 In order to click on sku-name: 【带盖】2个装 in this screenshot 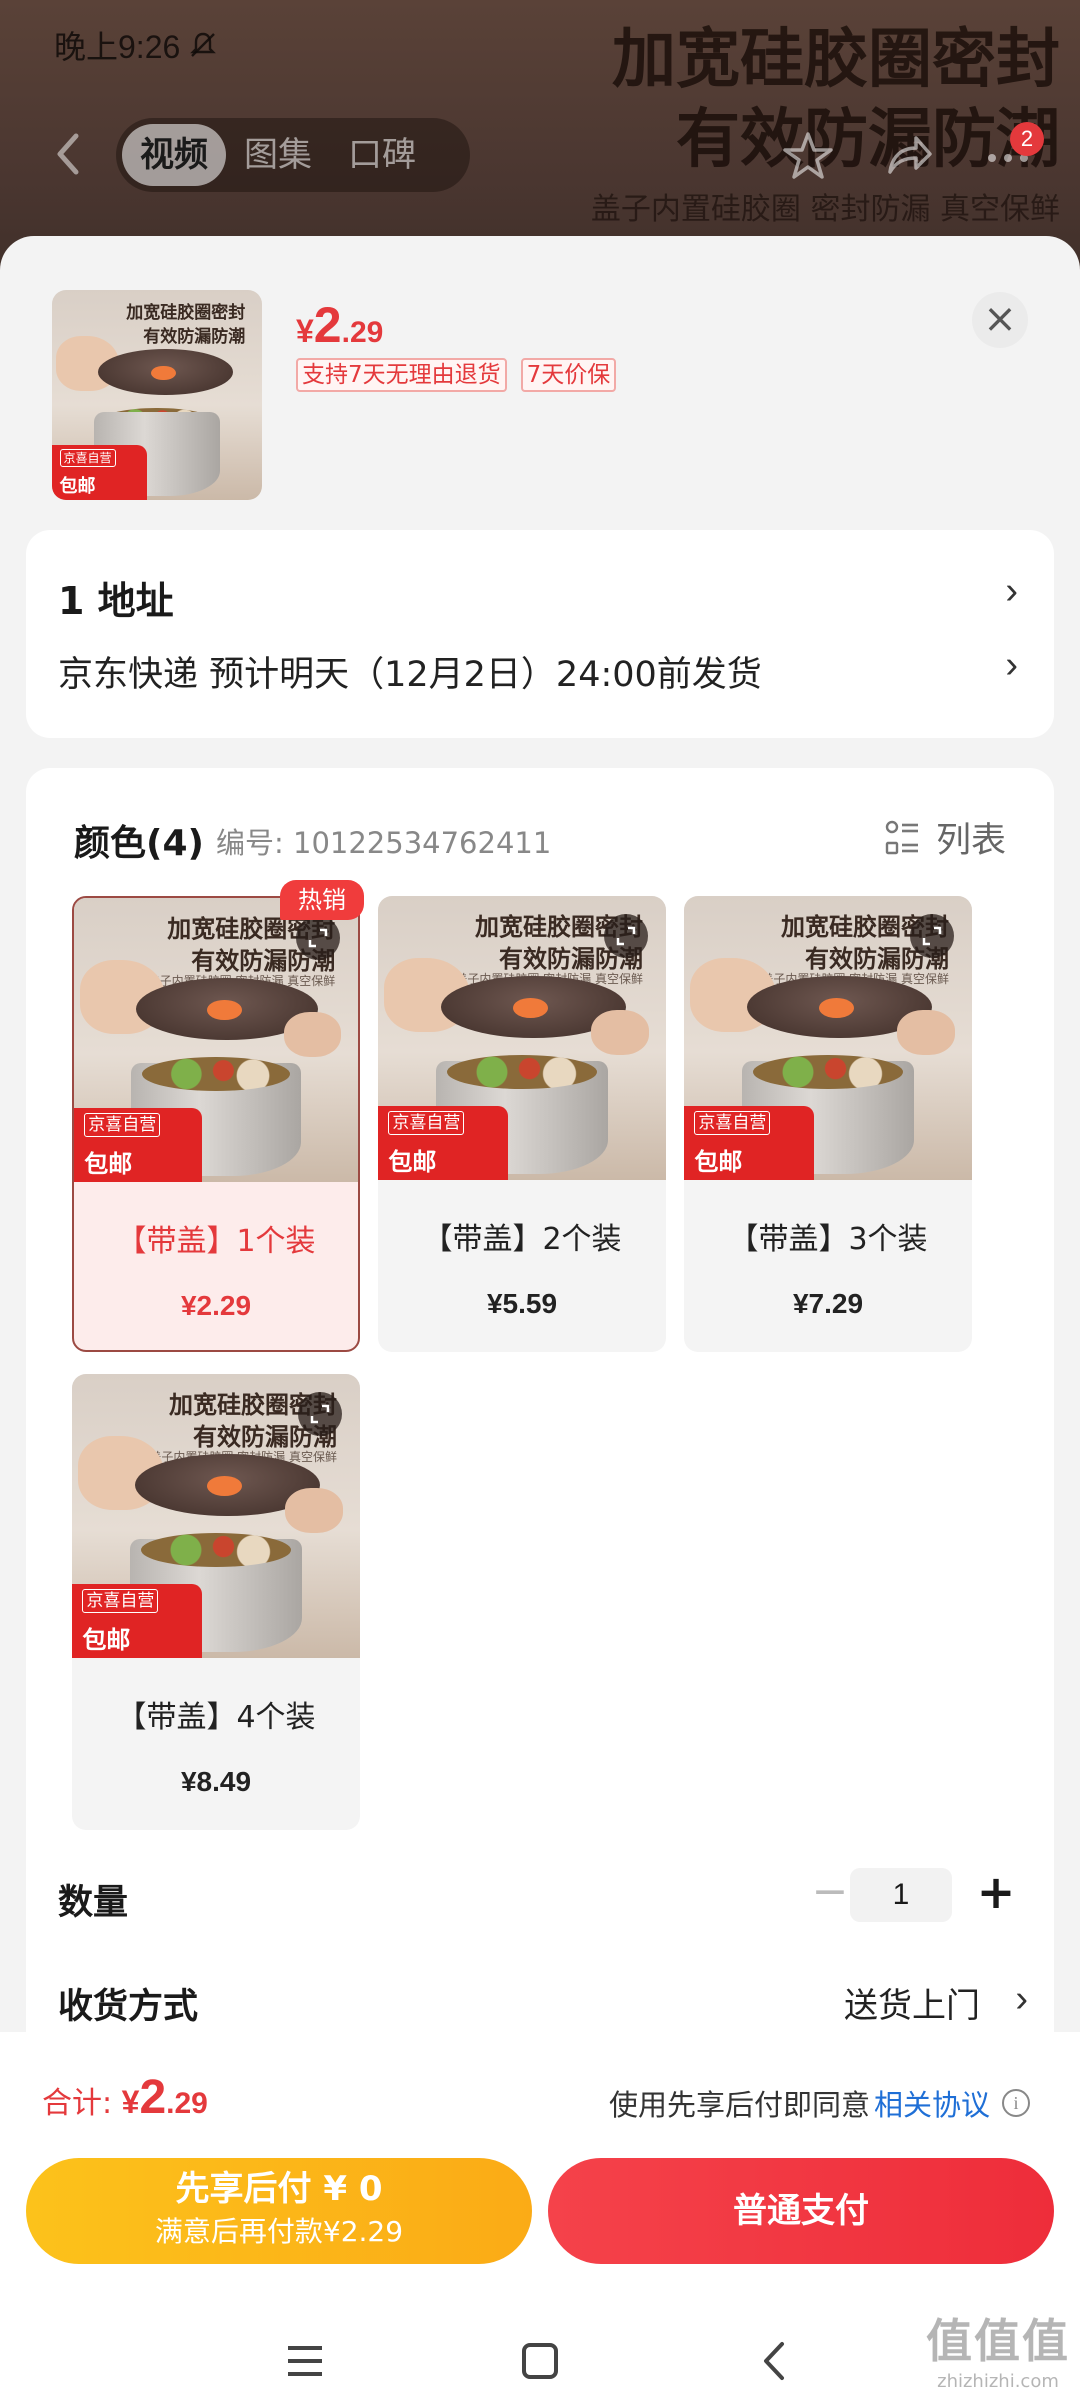, I will do `click(522, 1239)`.